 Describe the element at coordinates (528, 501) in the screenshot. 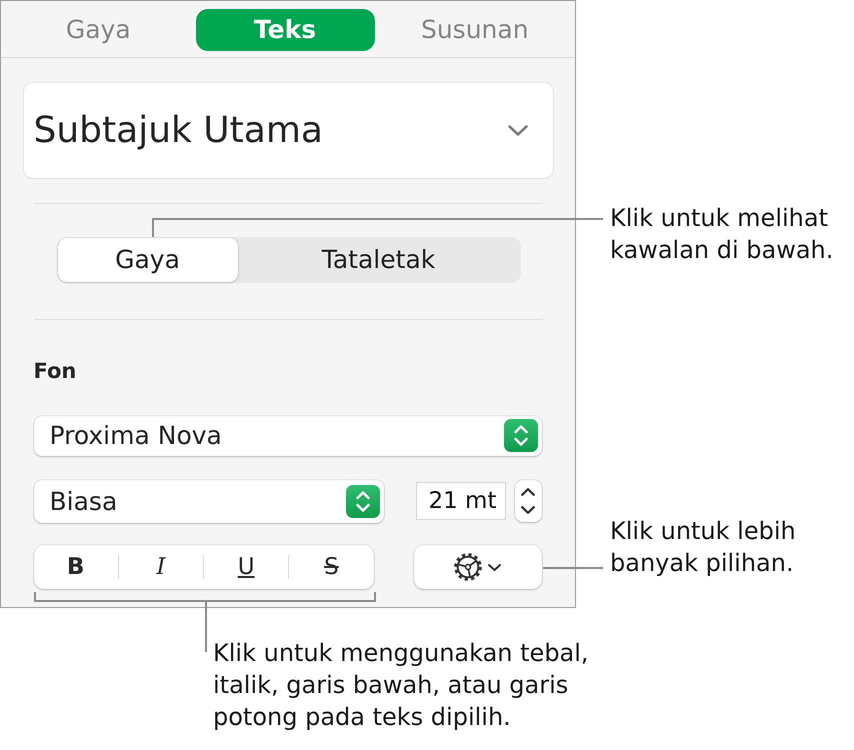

I see `size-stepper` at that location.